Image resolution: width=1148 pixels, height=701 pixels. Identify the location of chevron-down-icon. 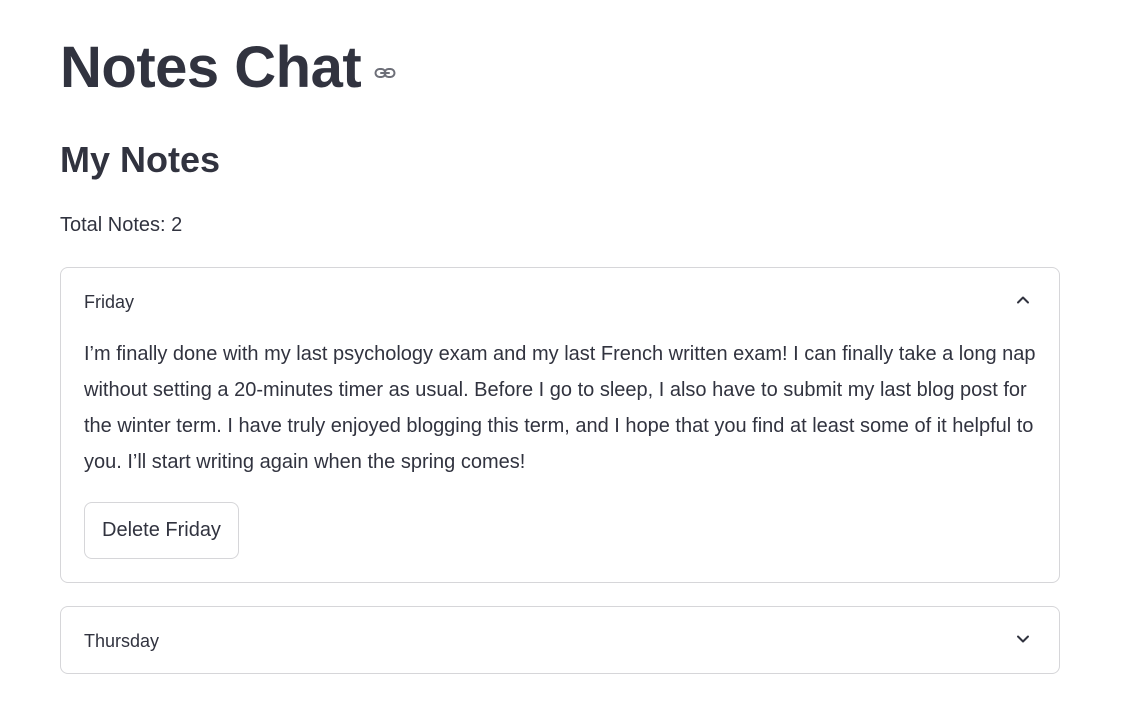
(1023, 639).